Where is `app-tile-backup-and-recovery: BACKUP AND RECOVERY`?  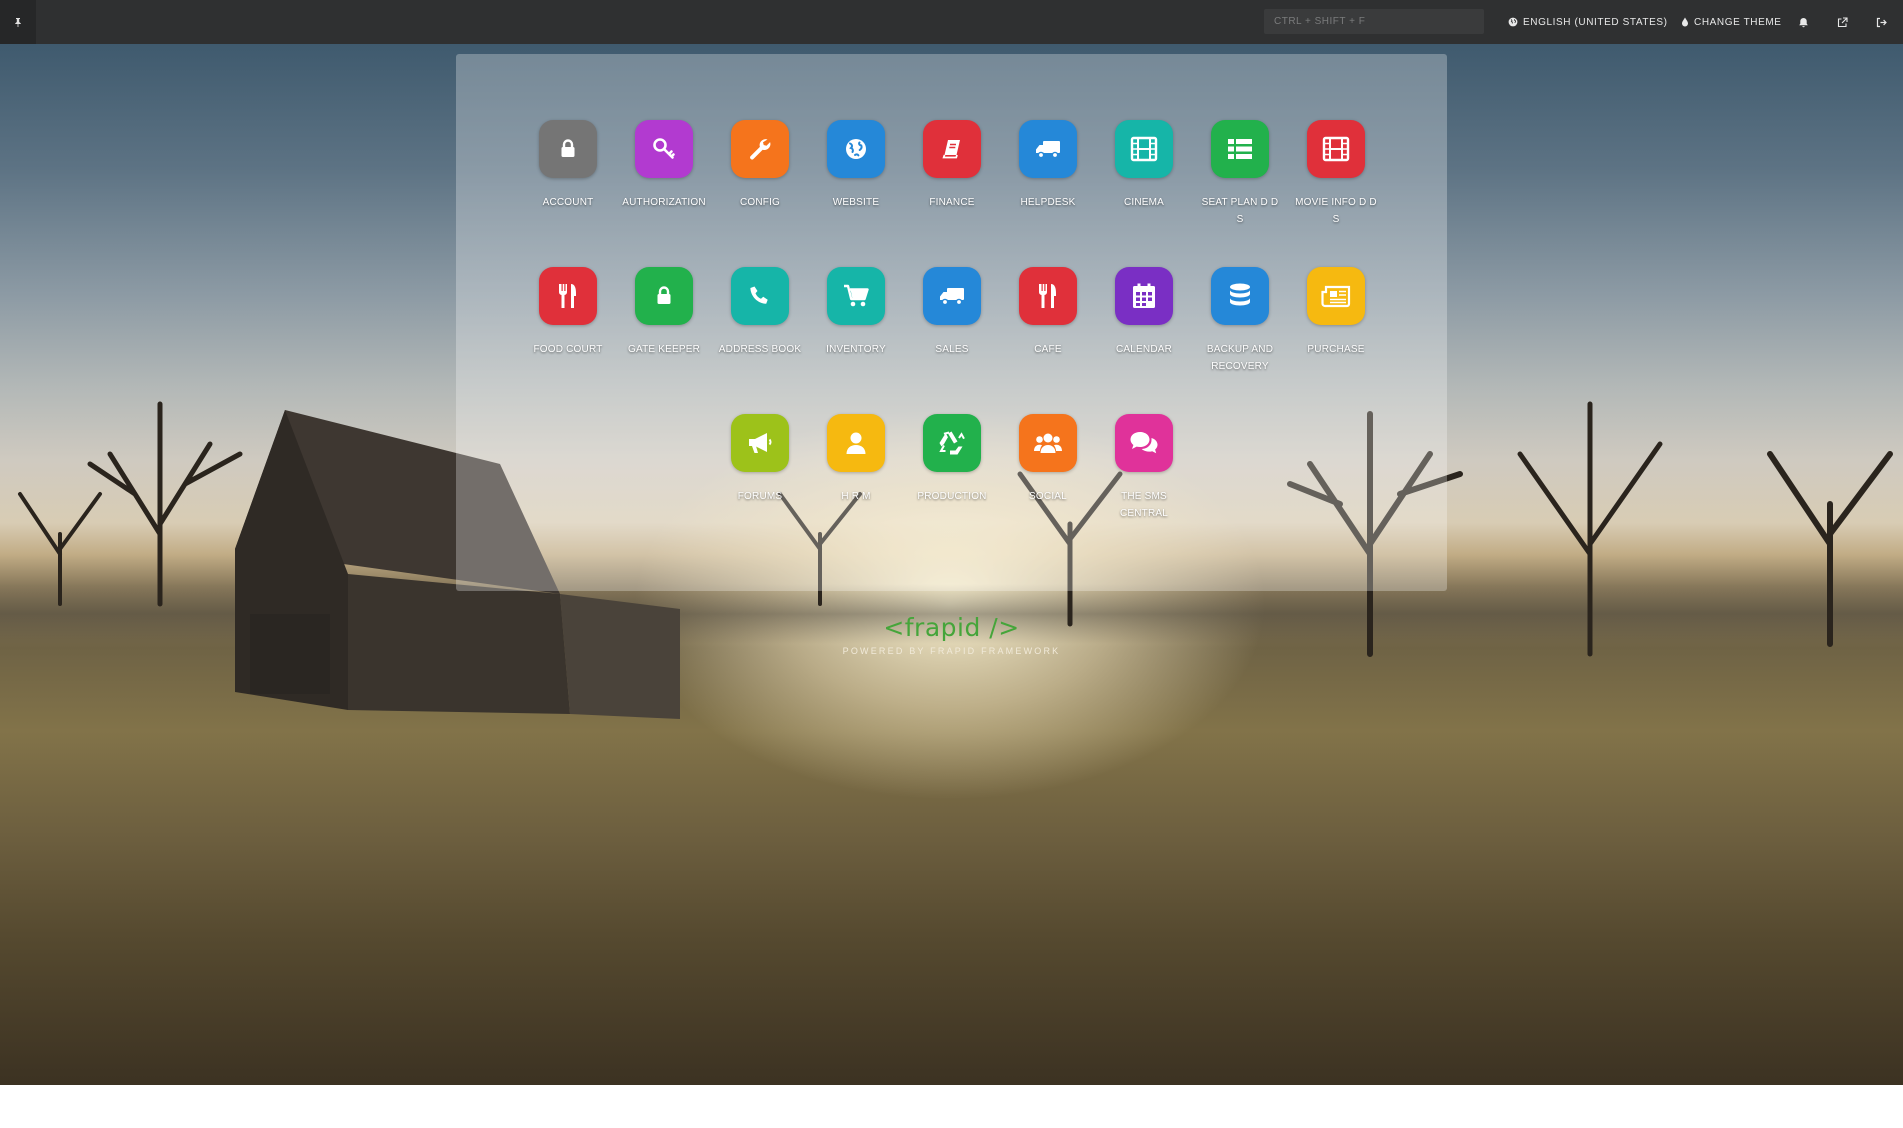
app-tile-backup-and-recovery: BACKUP AND RECOVERY is located at coordinates (1240, 321).